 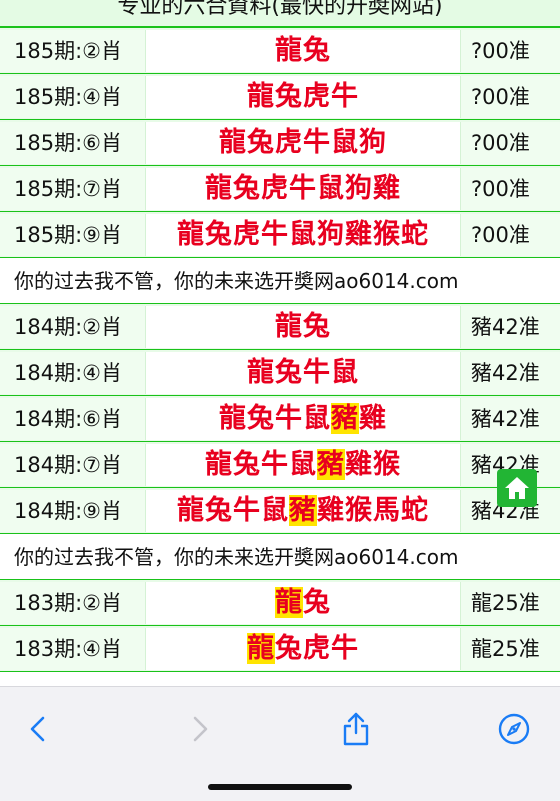 What do you see at coordinates (280, 9) in the screenshot?
I see `page-title: 专业的六合資料(最快的开奬网站)` at bounding box center [280, 9].